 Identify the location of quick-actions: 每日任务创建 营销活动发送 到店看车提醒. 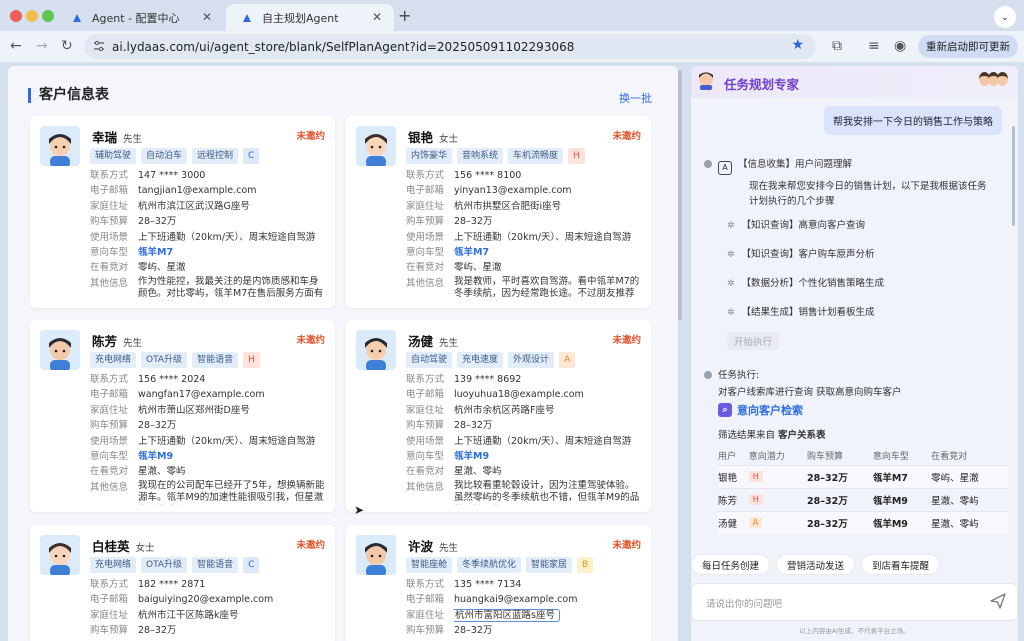
(816, 564).